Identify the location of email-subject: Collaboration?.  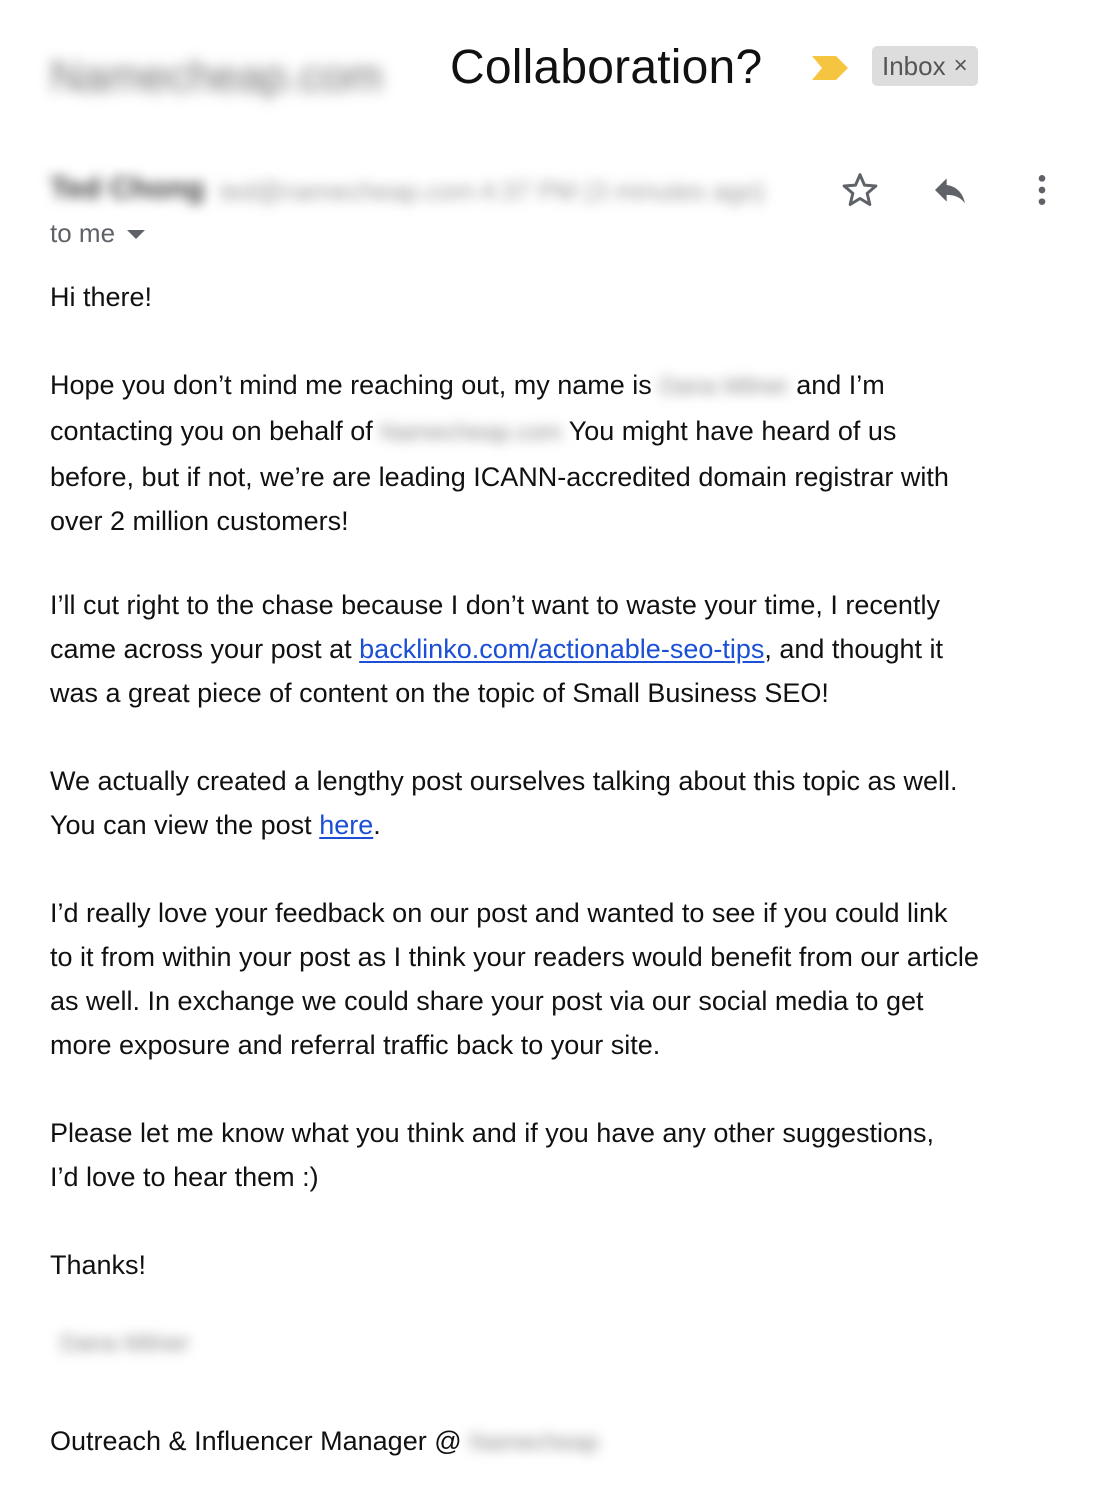
(606, 67).